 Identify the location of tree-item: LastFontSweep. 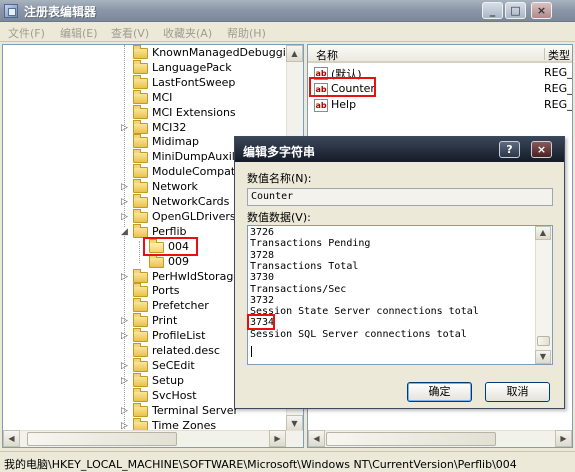
(143, 82).